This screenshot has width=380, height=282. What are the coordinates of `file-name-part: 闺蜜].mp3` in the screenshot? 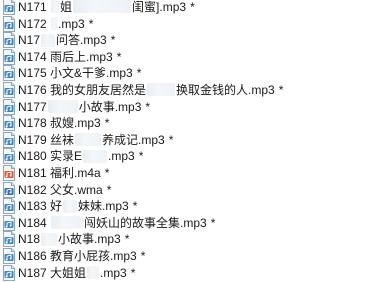 It's located at (159, 7).